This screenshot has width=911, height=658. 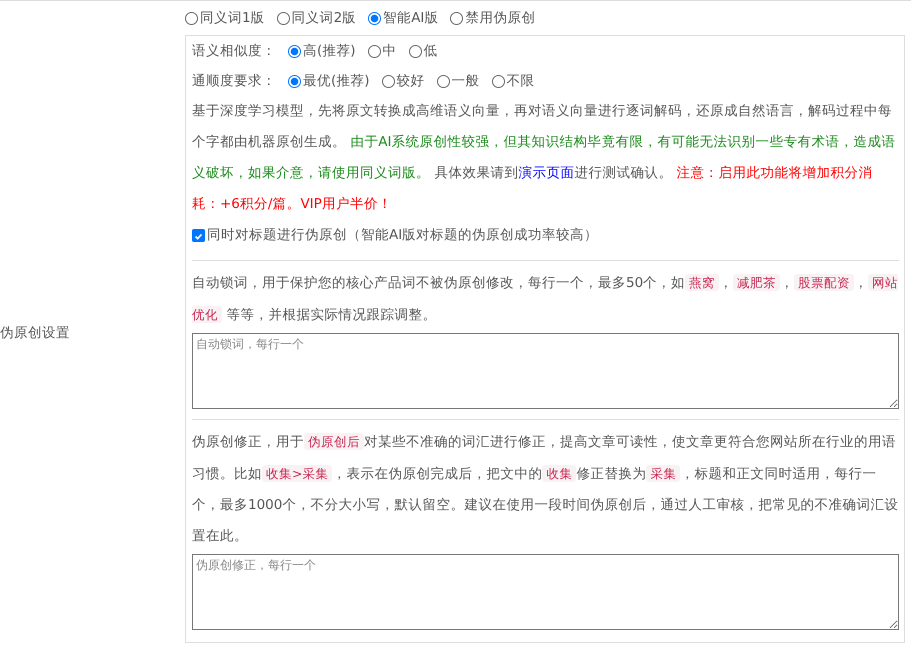 What do you see at coordinates (545, 235) in the screenshot?
I see `title-checkbox: 同时对标题进行伪原创（智能AI版对标题的伪原创成功率较高）` at bounding box center [545, 235].